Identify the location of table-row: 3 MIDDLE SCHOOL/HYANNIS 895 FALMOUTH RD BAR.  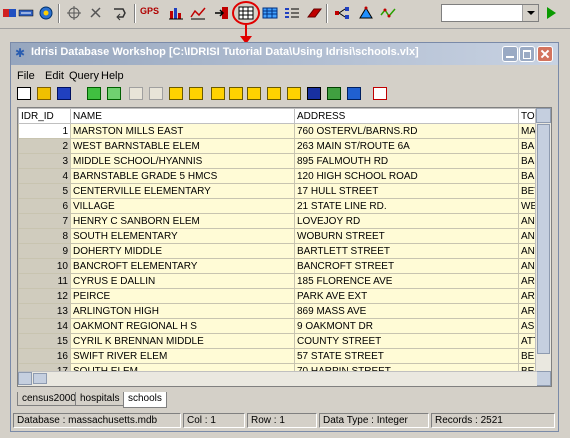
(282, 161).